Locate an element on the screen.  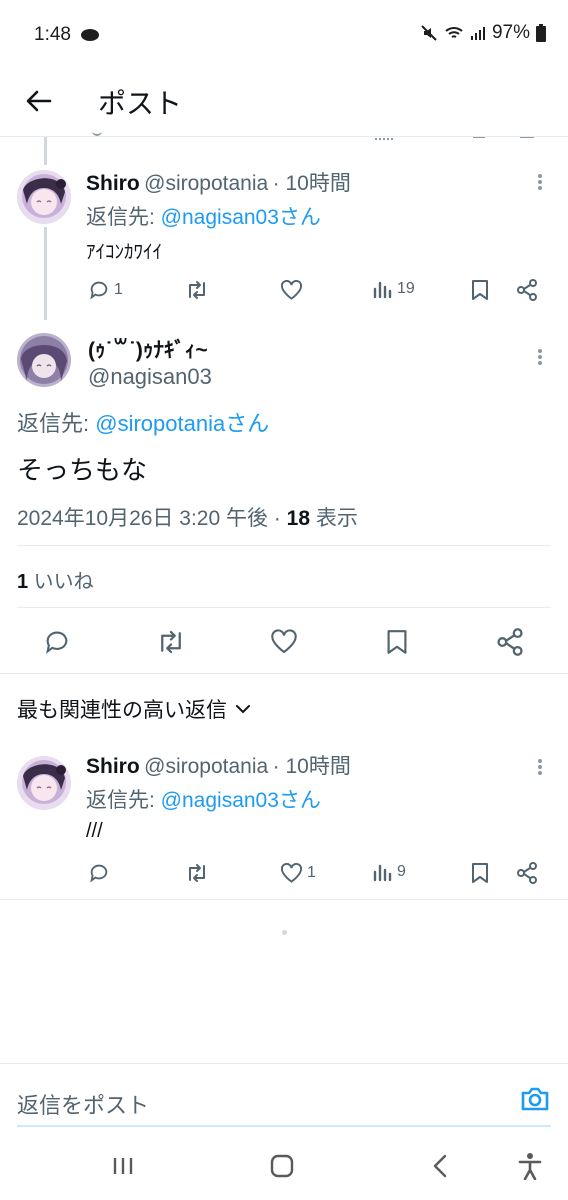
view-count: 18 is located at coordinates (298, 518).